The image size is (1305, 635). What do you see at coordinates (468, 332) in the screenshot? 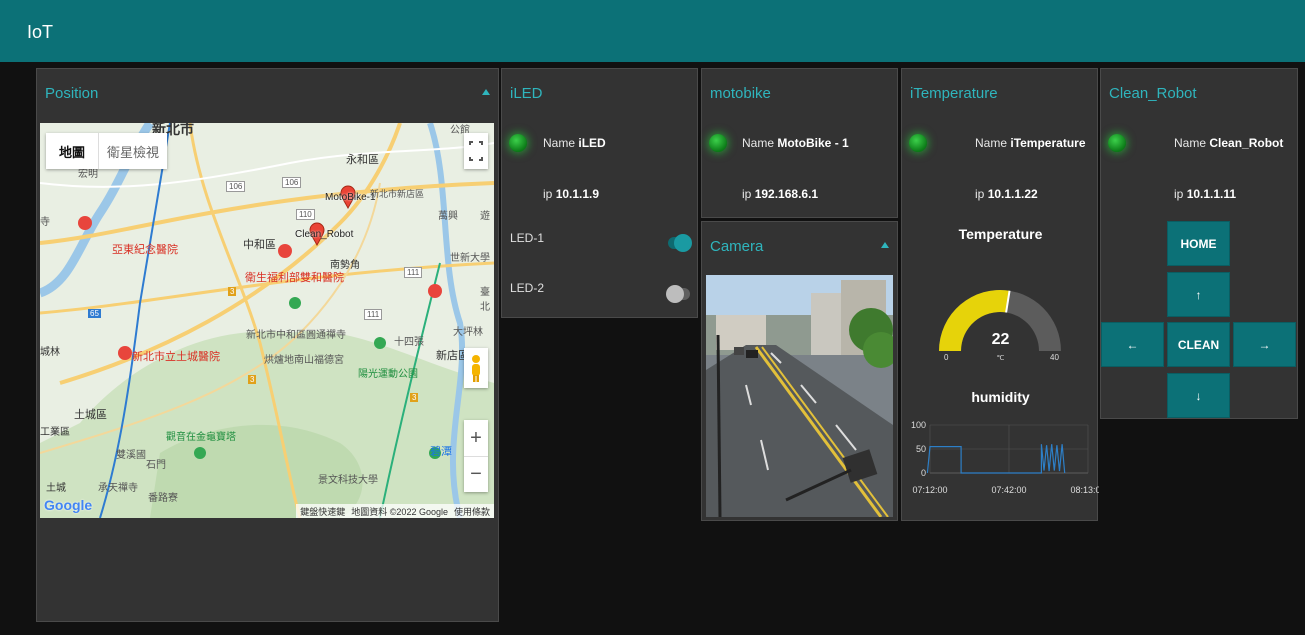
I see `map-label: 大坪林` at bounding box center [468, 332].